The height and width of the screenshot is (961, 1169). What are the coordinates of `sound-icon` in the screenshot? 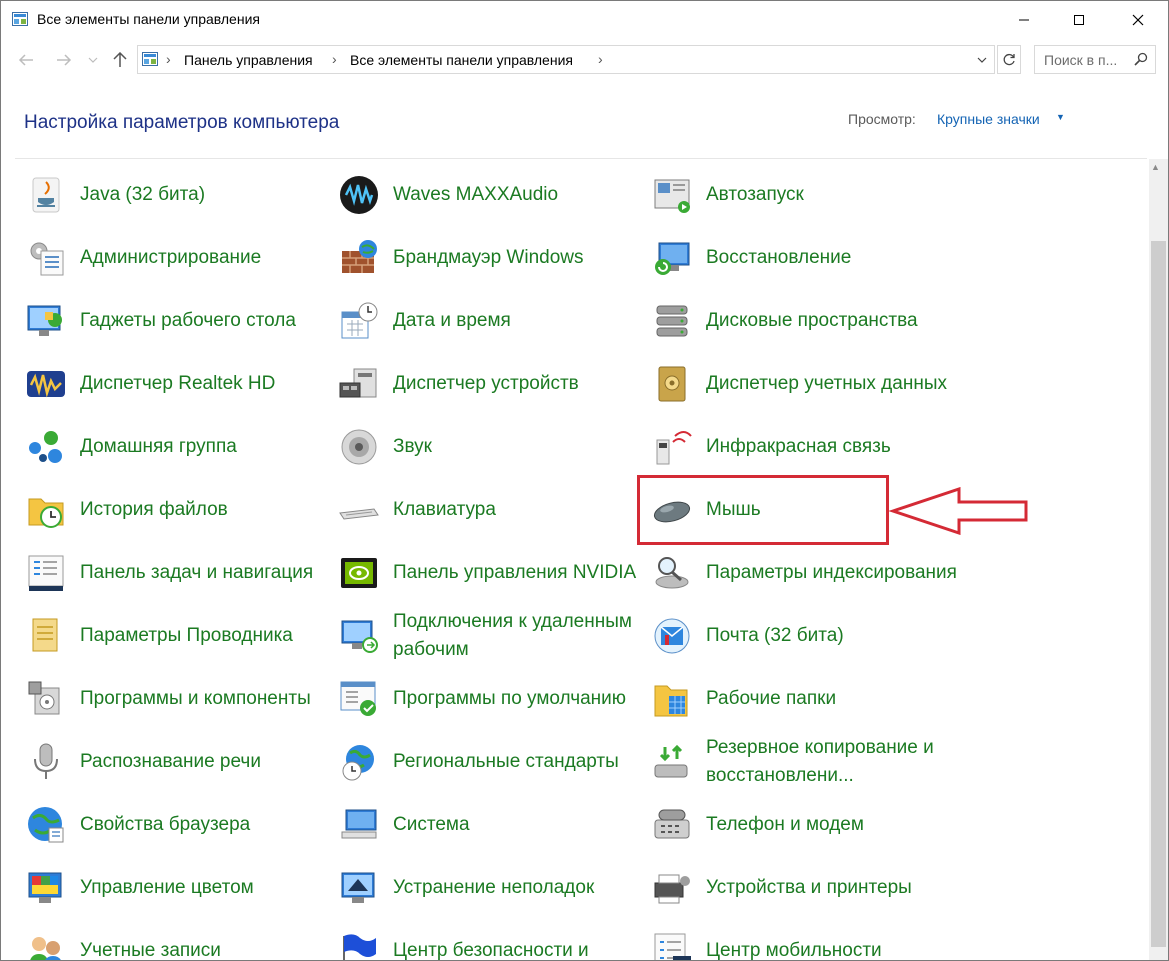 It's located at (359, 447).